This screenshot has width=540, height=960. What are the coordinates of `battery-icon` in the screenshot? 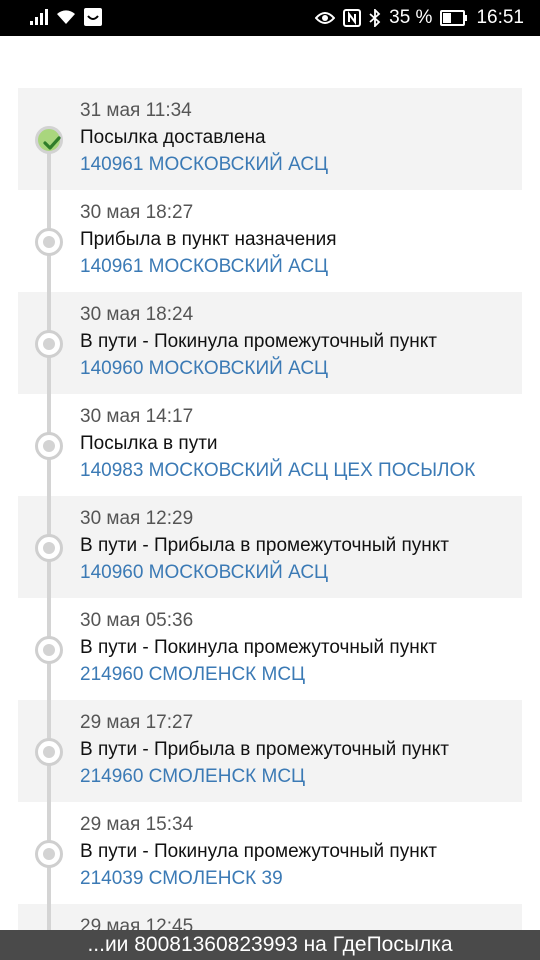 It's located at (454, 18).